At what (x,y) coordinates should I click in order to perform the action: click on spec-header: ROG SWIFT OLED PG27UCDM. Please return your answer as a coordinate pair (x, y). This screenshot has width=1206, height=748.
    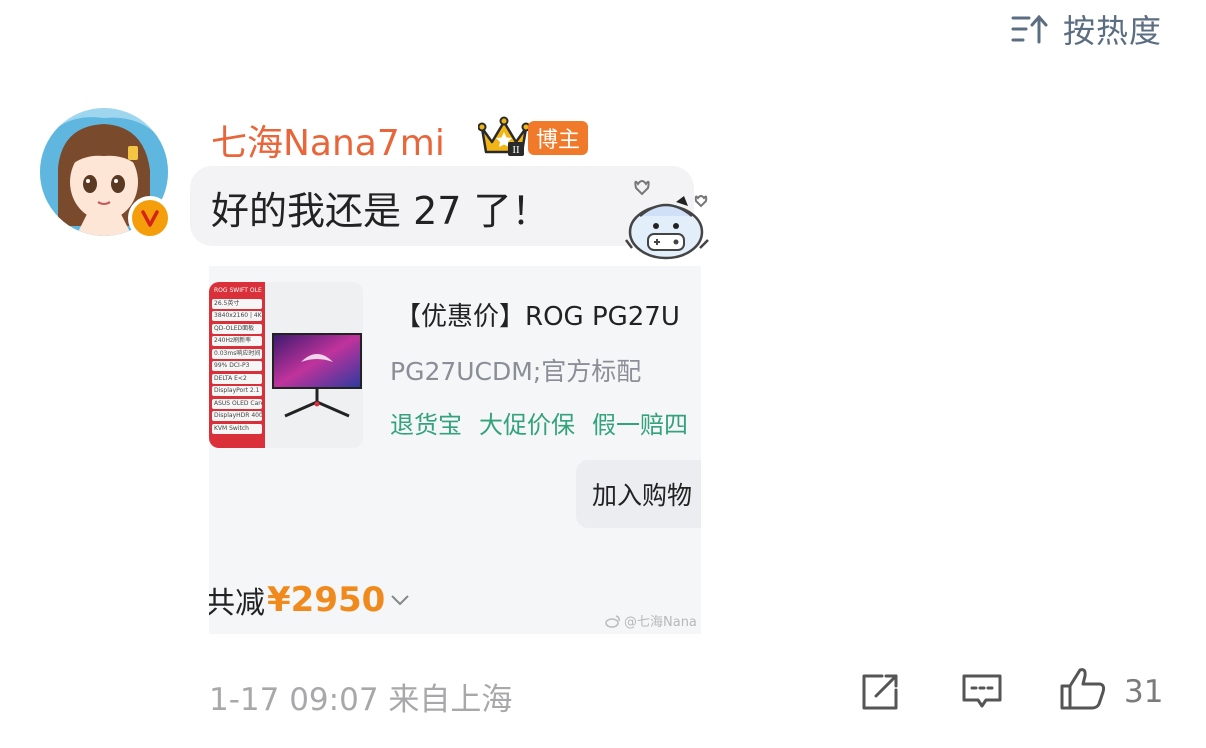
    Looking at the image, I should click on (238, 290).